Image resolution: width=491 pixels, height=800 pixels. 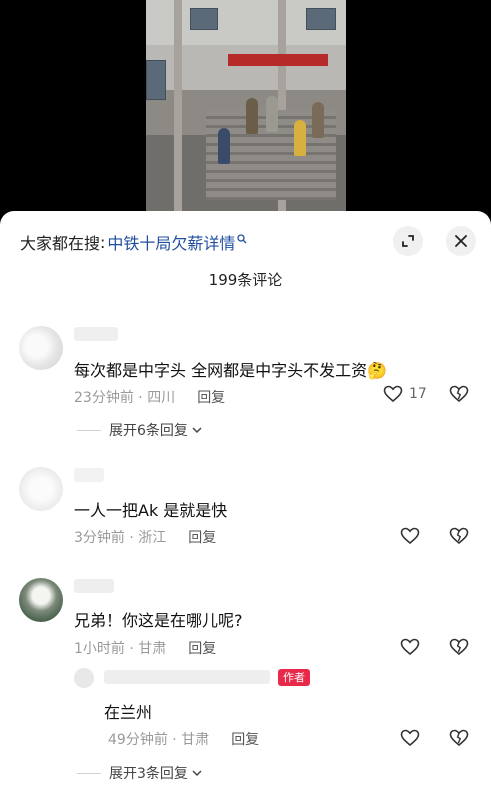 What do you see at coordinates (103, 242) in the screenshot?
I see `search-colon: :` at bounding box center [103, 242].